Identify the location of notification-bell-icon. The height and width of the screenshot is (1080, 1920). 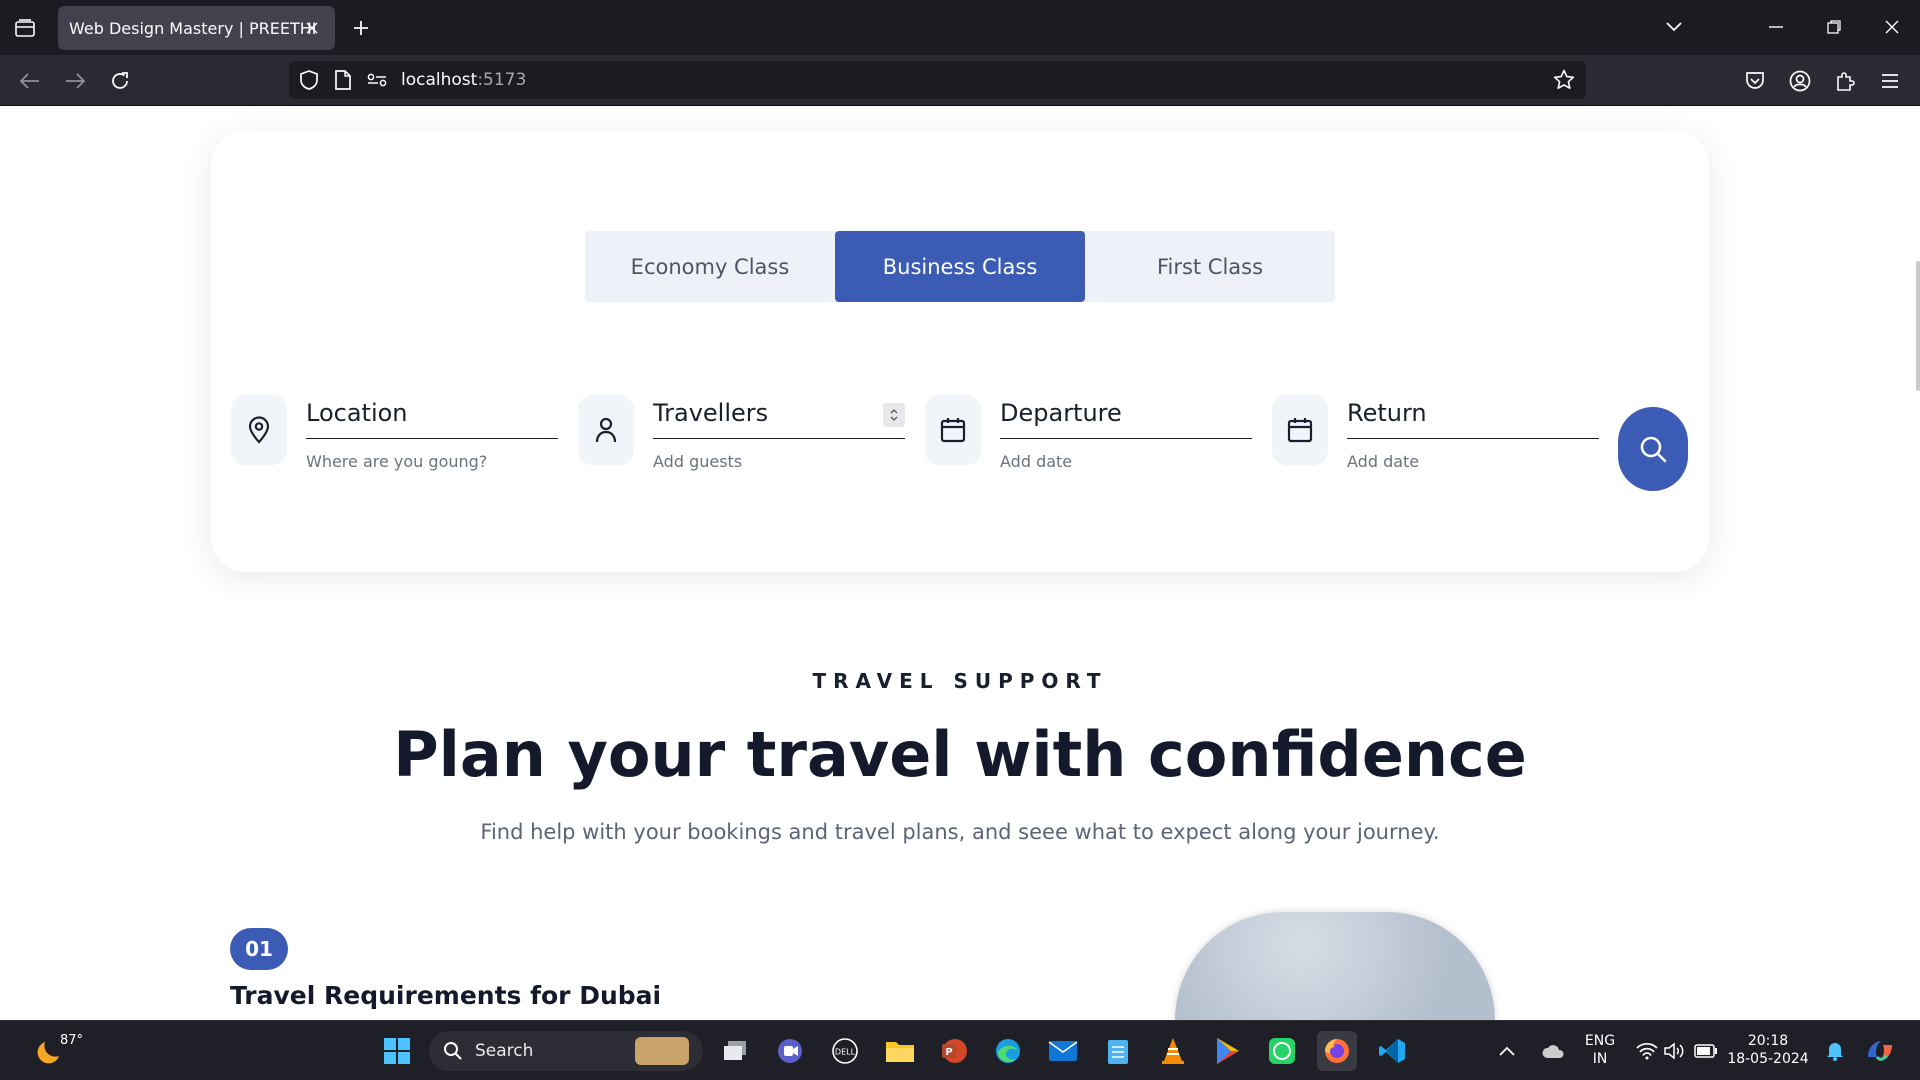
(1835, 1051).